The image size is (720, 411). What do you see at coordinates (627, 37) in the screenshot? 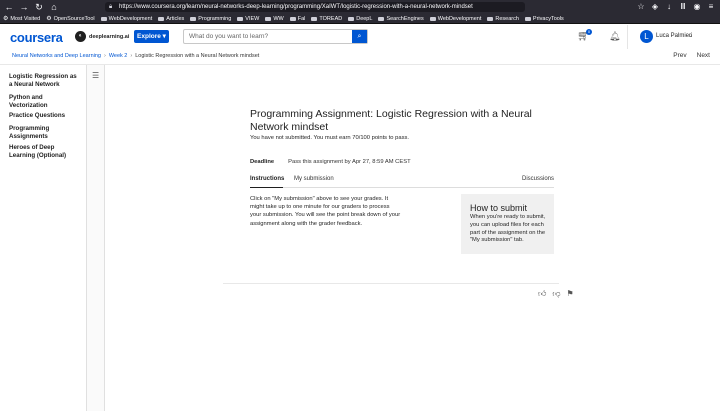
I see `header-divider` at bounding box center [627, 37].